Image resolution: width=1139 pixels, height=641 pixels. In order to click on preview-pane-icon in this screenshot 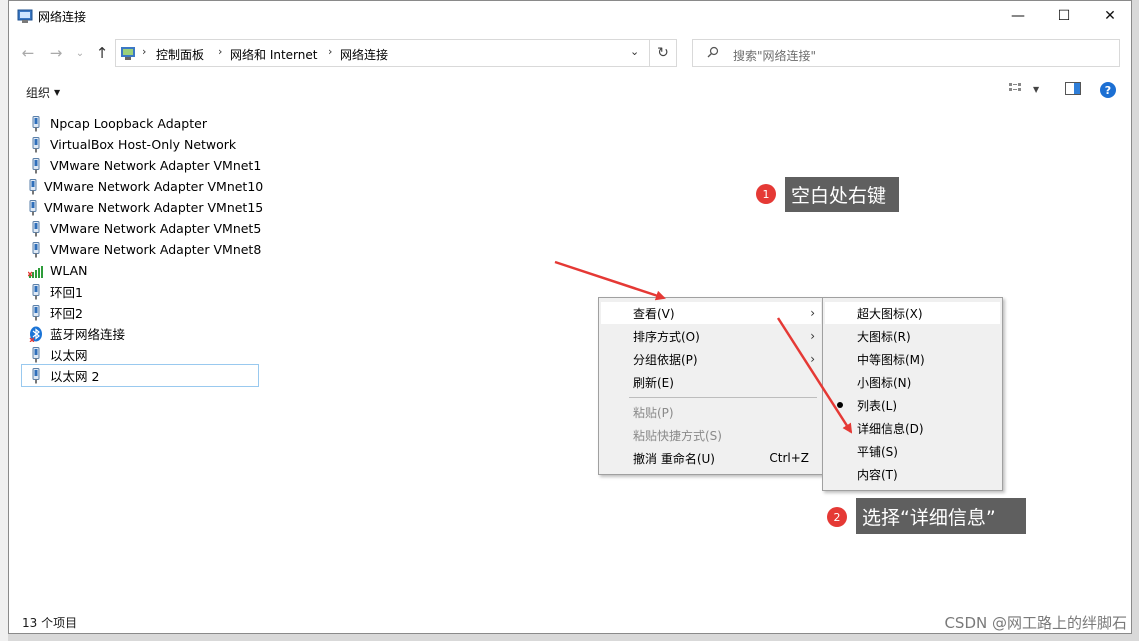, I will do `click(1073, 88)`.